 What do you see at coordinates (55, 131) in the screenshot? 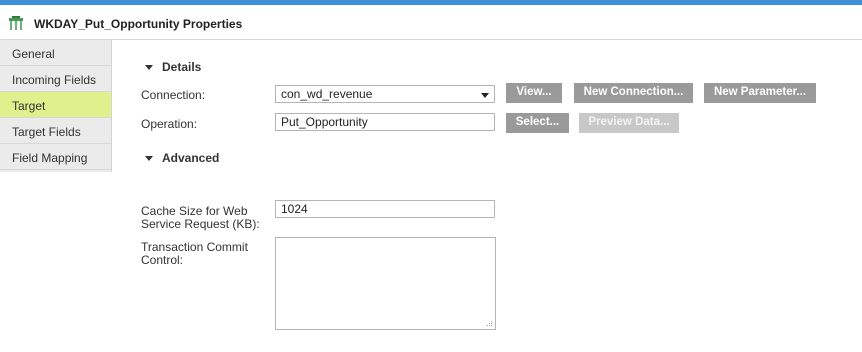
I see `sidebar-item-target-fields: Target Fields` at bounding box center [55, 131].